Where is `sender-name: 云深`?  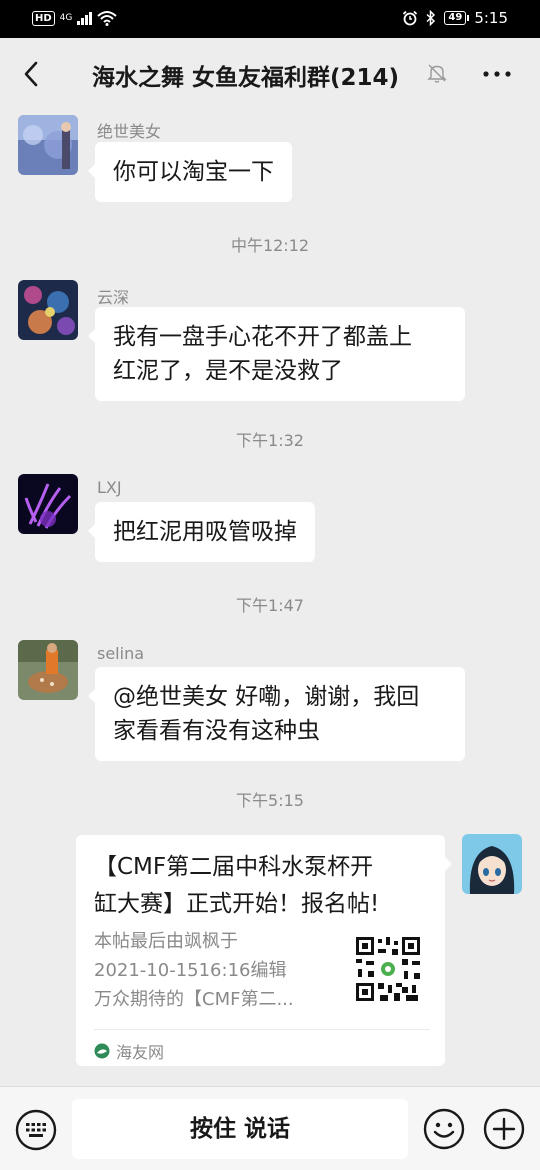 sender-name: 云深 is located at coordinates (113, 297).